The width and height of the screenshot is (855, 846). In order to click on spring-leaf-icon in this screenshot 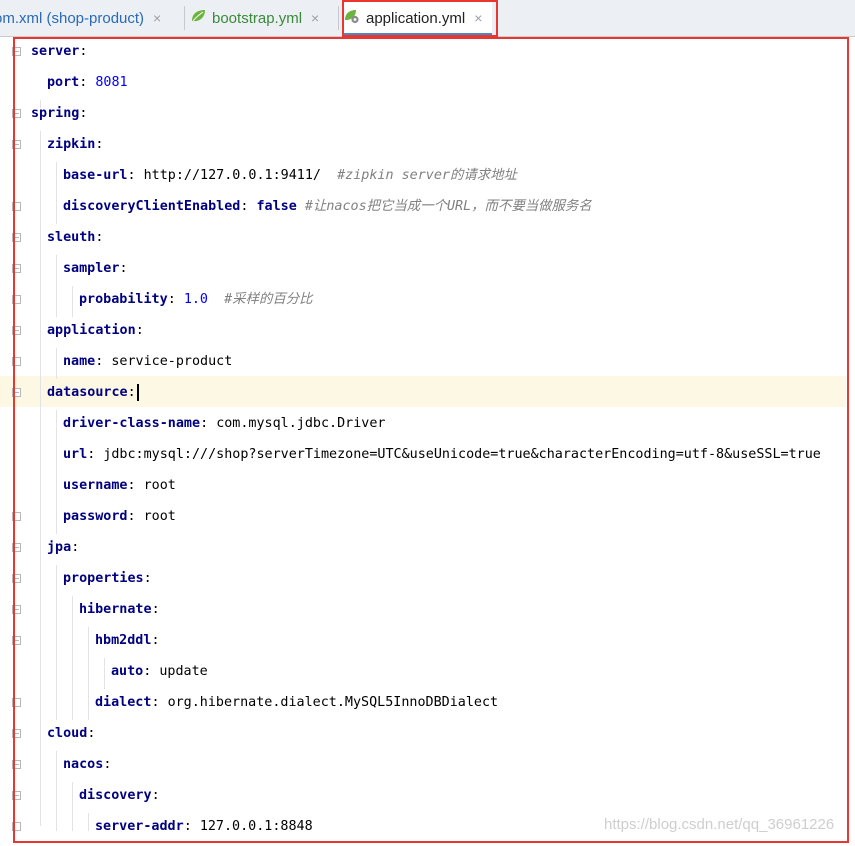, I will do `click(198, 18)`.